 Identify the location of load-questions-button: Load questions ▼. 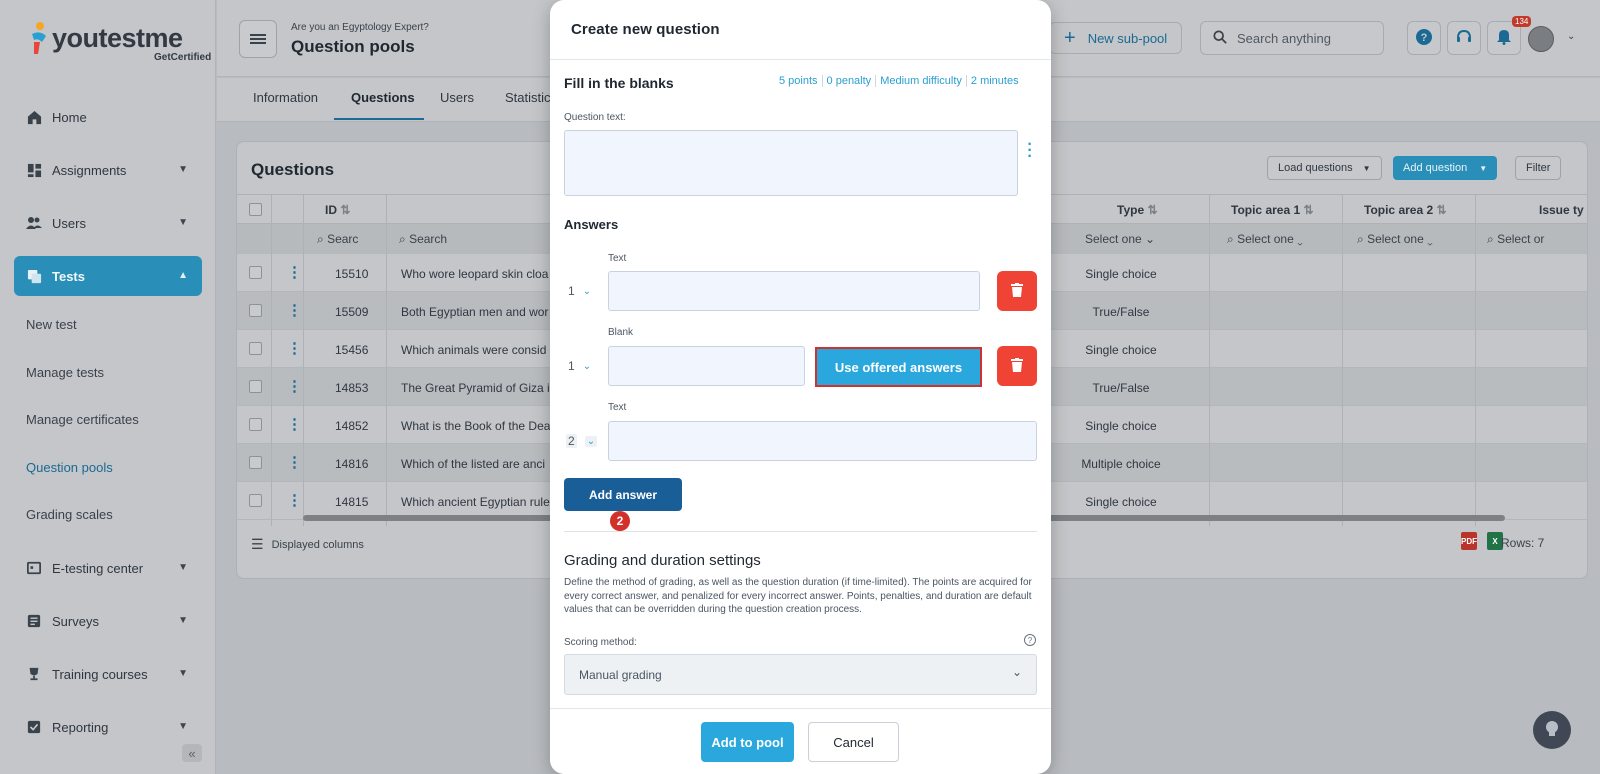
(1324, 168).